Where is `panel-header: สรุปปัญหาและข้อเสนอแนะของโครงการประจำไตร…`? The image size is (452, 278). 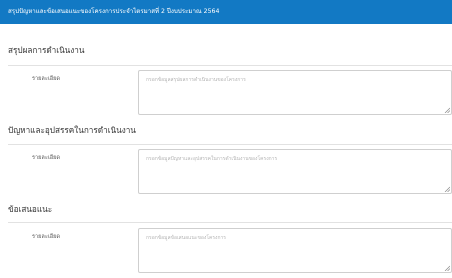
panel-header: สรุปปัญหาและข้อเสนอแนะของโครงการประจำไตร… is located at coordinates (226, 12).